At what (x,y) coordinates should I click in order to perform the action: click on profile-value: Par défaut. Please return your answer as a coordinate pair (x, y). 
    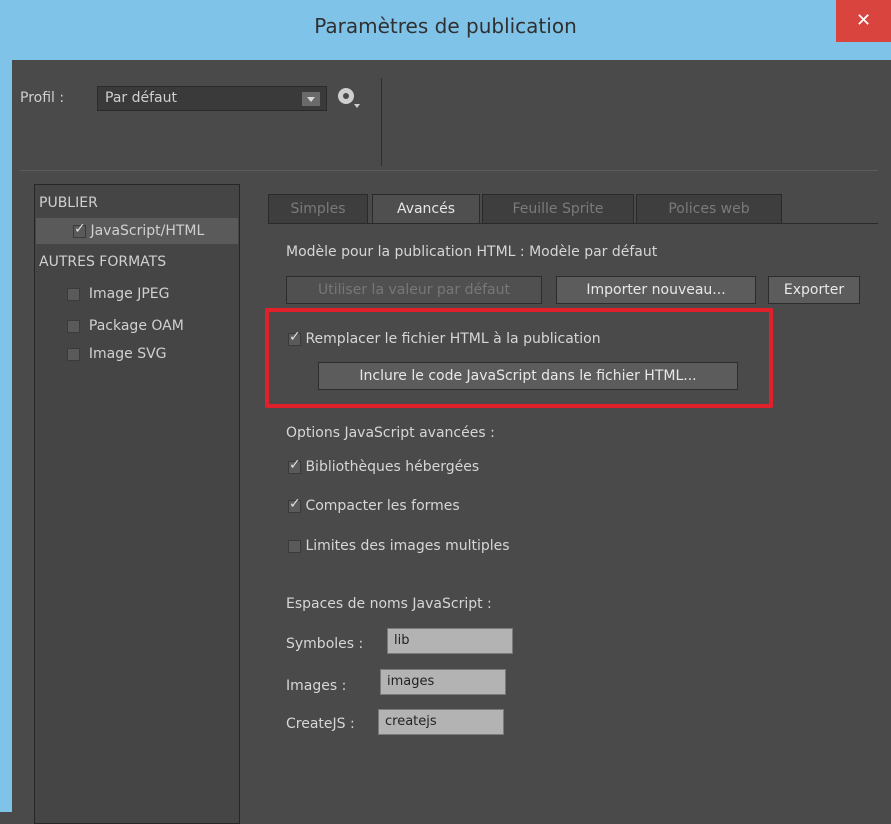
    Looking at the image, I should click on (141, 98).